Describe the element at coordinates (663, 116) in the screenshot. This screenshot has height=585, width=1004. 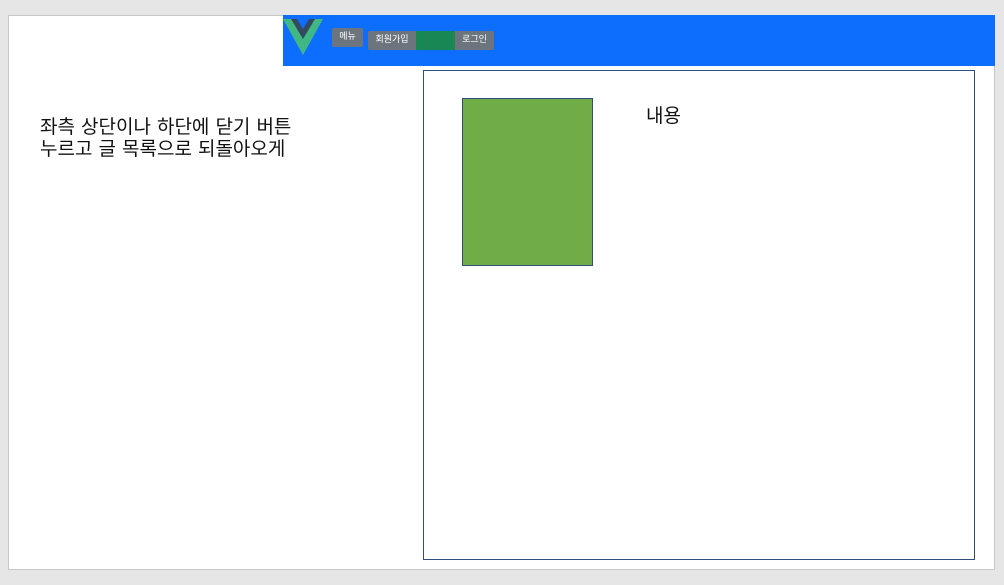
I see `content-label: 내용` at that location.